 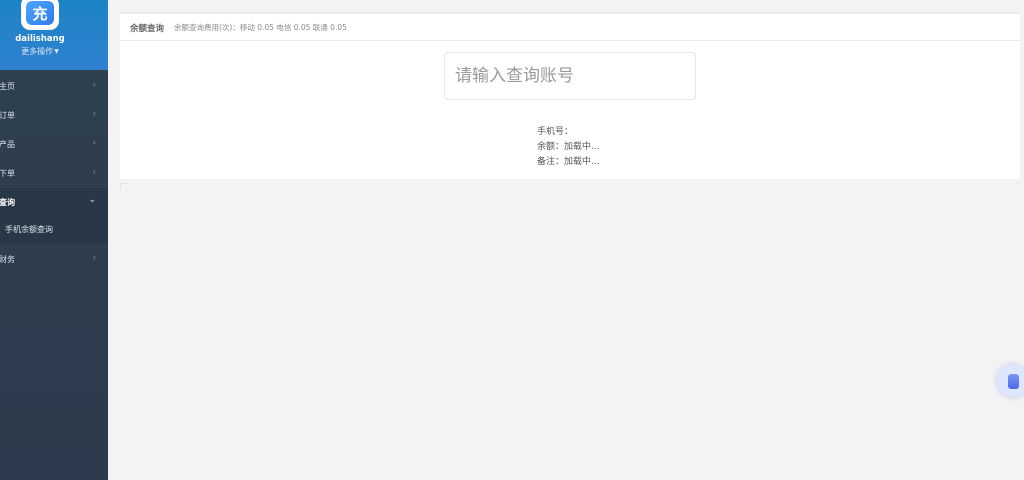 What do you see at coordinates (551, 162) in the screenshot?
I see `remark-label: 备注：` at bounding box center [551, 162].